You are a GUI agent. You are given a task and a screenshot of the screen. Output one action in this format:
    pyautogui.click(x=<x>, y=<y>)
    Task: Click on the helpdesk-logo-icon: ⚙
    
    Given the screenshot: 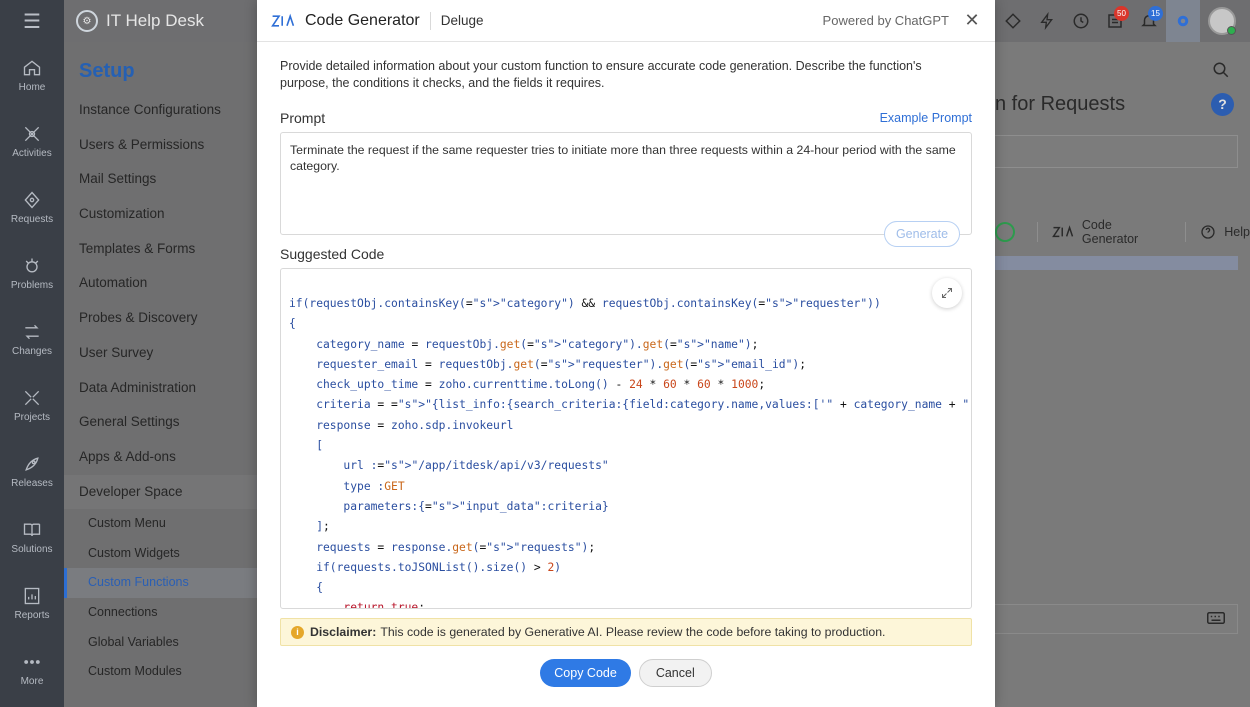 What is the action you would take?
    pyautogui.click(x=87, y=21)
    